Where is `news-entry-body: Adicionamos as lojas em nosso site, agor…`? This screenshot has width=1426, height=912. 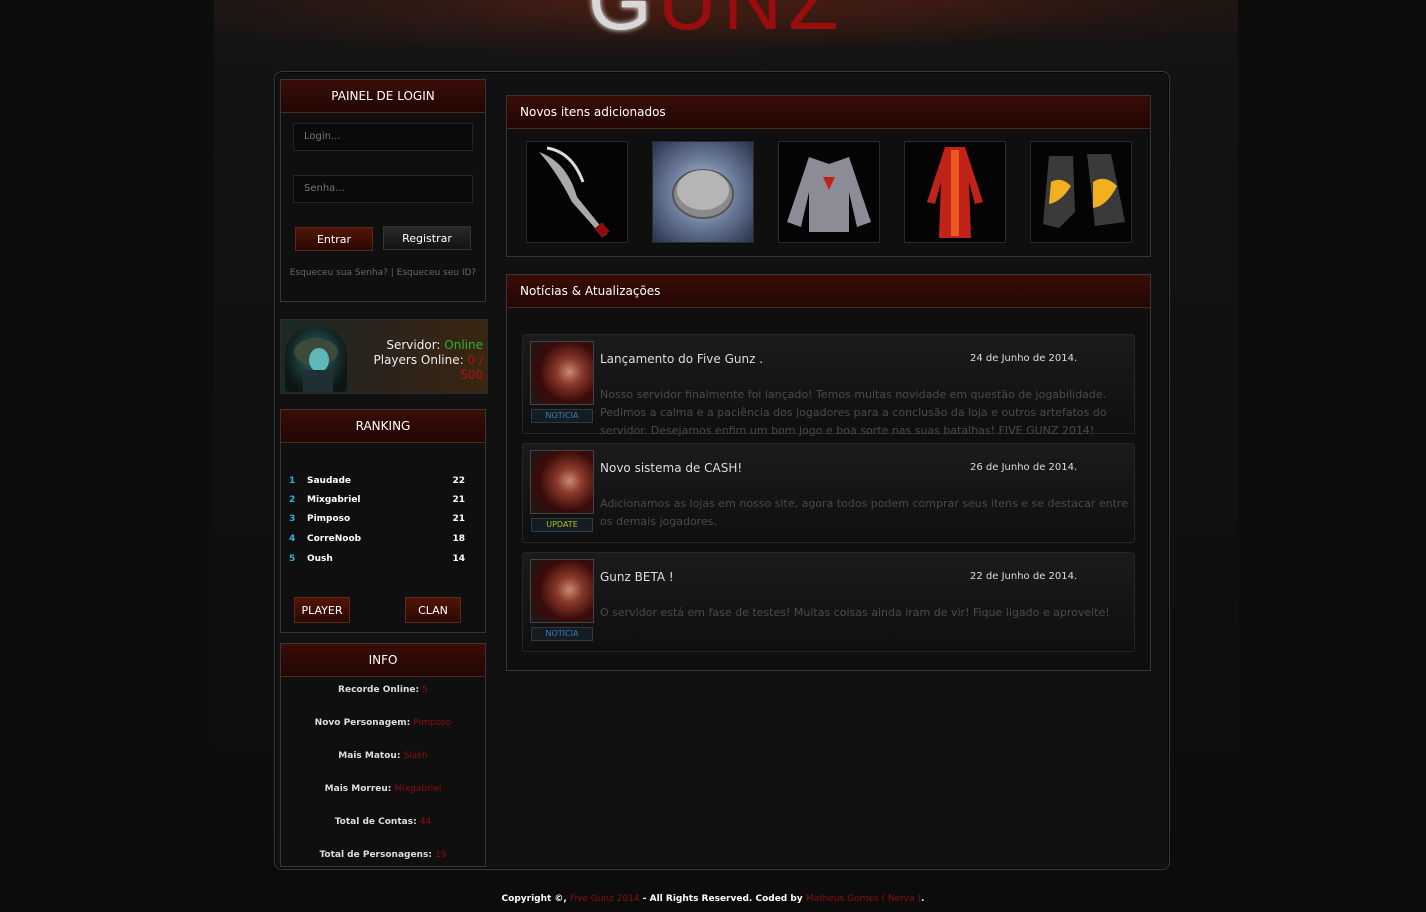
news-entry-body: Adicionamos as lojas em nosso site, agor… is located at coordinates (864, 512).